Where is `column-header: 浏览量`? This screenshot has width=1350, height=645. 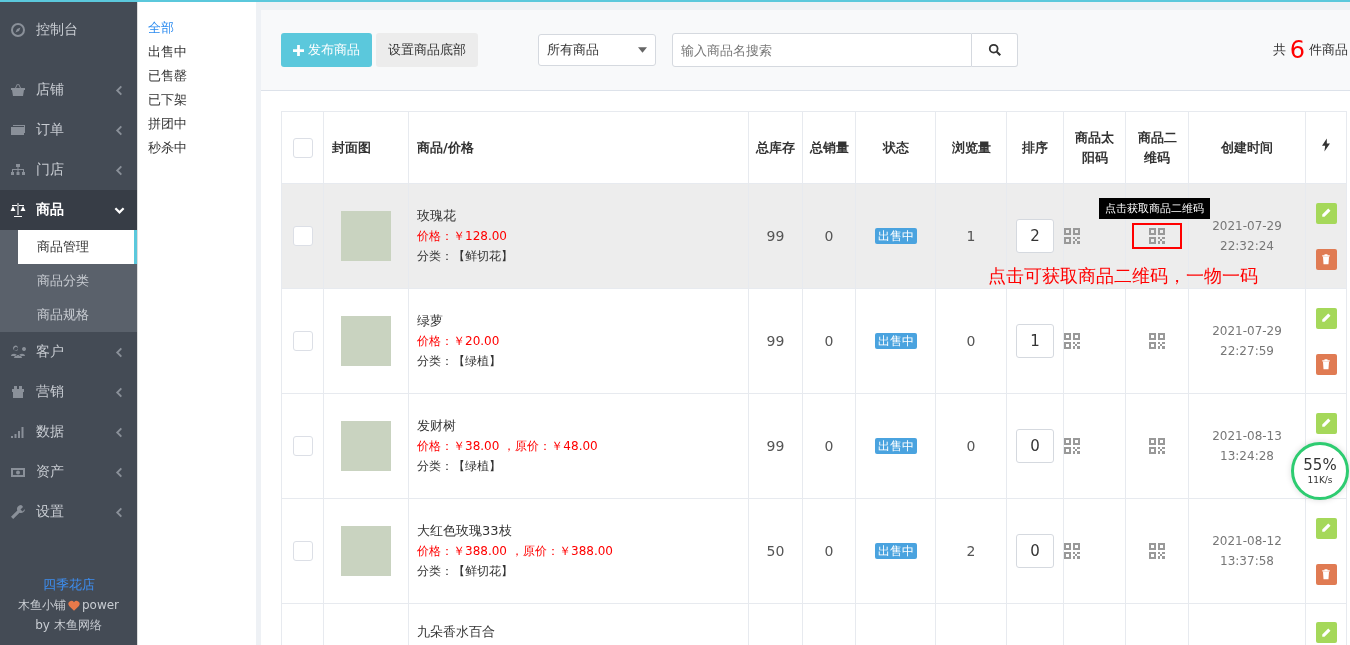 column-header: 浏览量 is located at coordinates (971, 147).